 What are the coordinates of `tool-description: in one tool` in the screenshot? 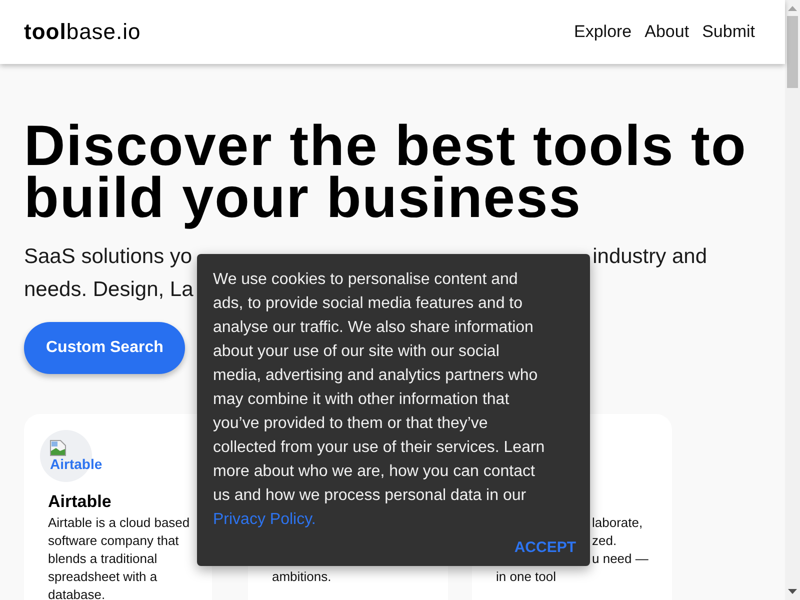 It's located at (526, 577).